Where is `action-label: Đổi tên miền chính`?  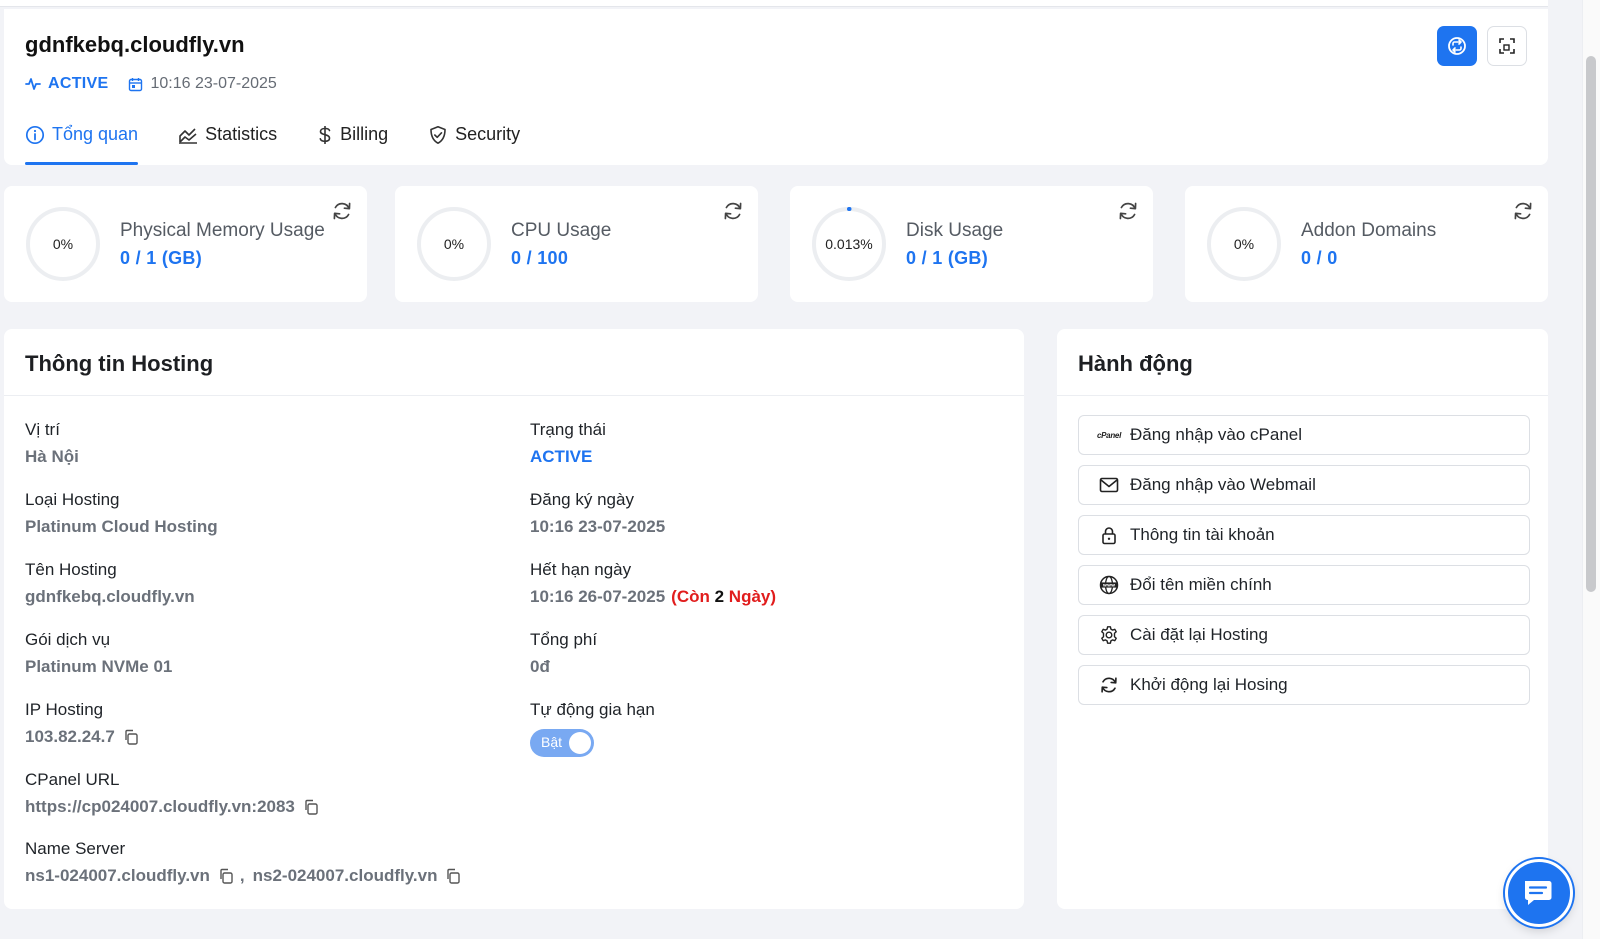
action-label: Đổi tên miền chính is located at coordinates (1201, 584).